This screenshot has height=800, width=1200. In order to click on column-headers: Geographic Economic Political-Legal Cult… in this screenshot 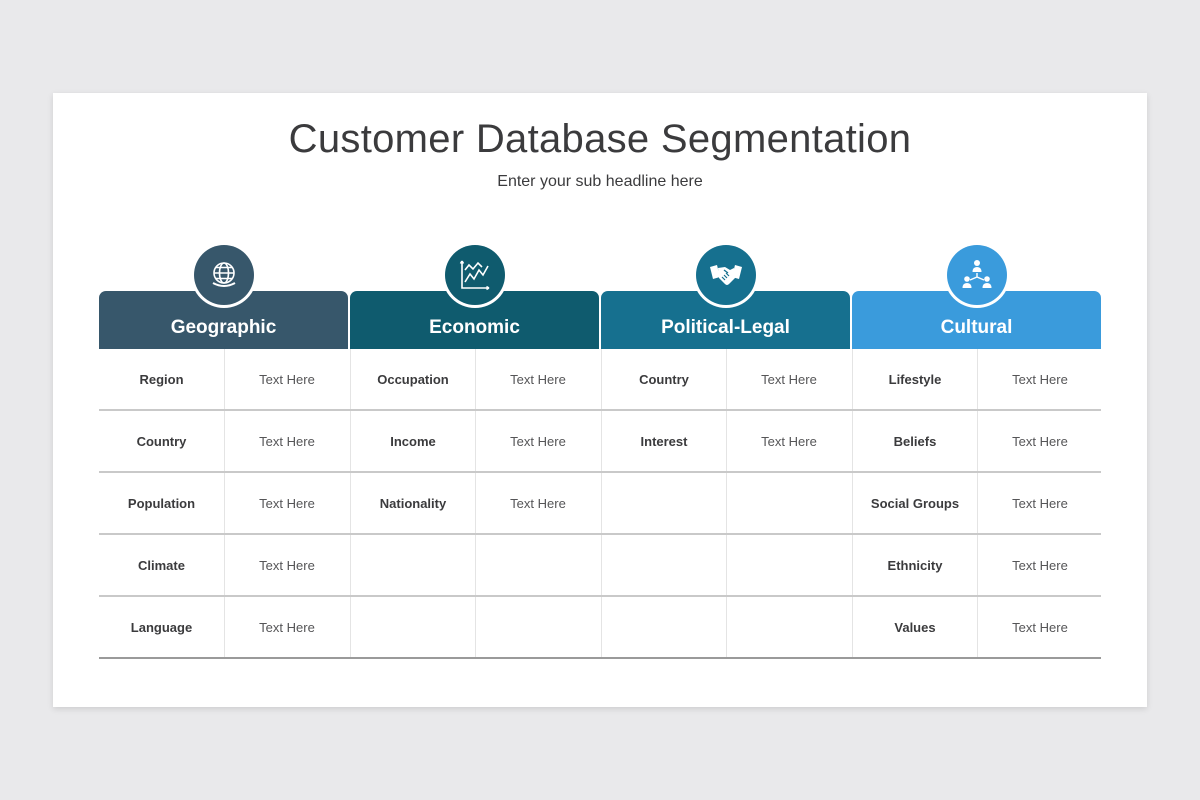, I will do `click(600, 295)`.